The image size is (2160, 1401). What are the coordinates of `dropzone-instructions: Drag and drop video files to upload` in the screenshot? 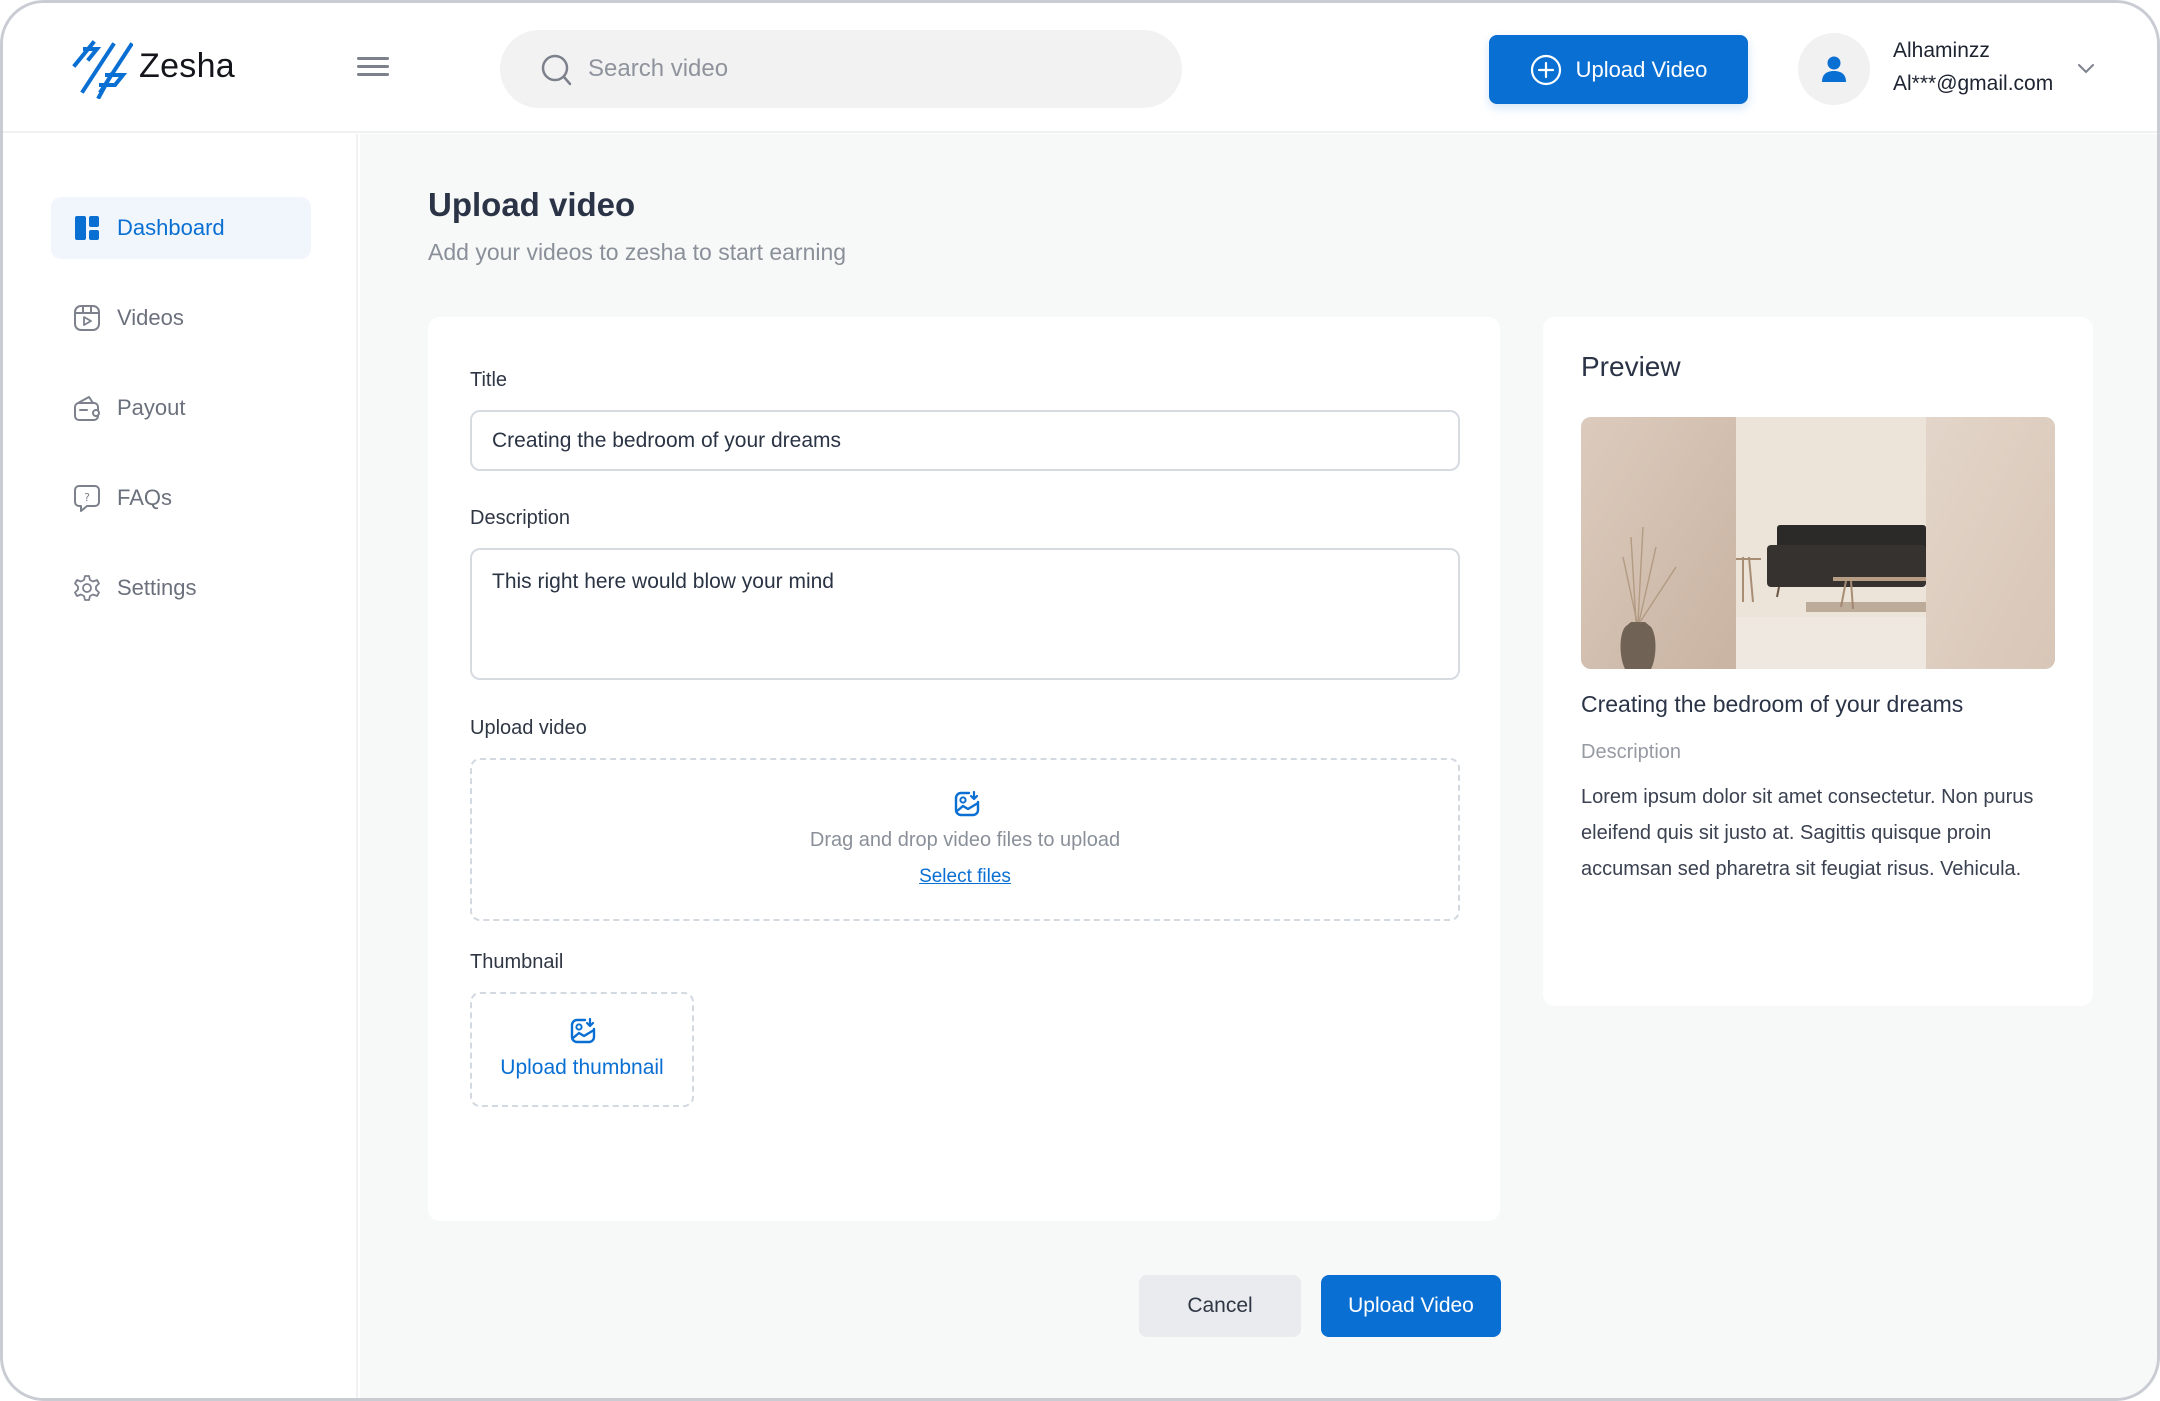 It's located at (965, 840).